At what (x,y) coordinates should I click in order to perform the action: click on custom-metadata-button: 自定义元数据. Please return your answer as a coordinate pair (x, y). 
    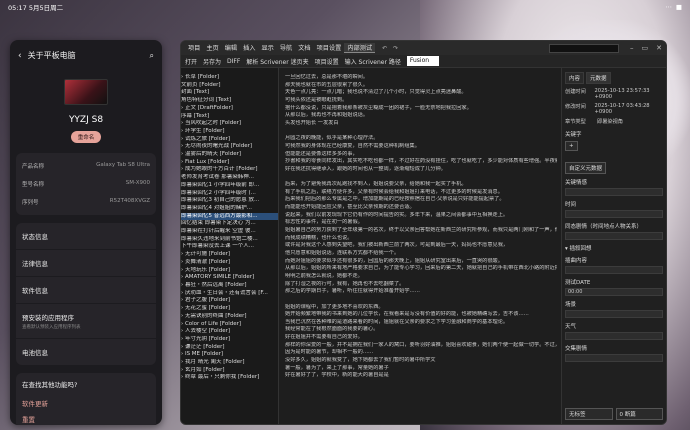
    Looking at the image, I should click on (586, 168).